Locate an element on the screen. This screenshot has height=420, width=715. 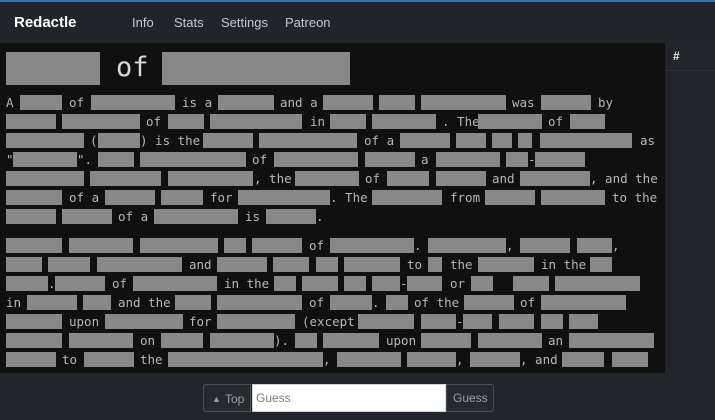
guess-input is located at coordinates (349, 398).